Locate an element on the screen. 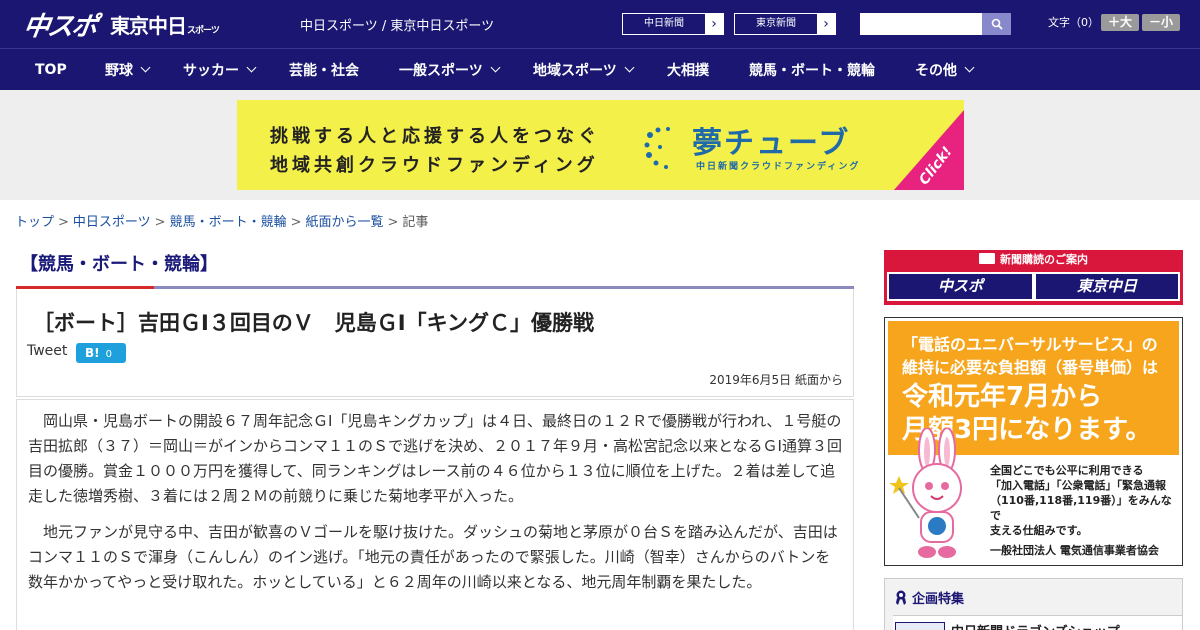 The width and height of the screenshot is (1200, 630). subscription-box: 新聞購読のご案内 中スポ 東京中日 is located at coordinates (1033, 277).